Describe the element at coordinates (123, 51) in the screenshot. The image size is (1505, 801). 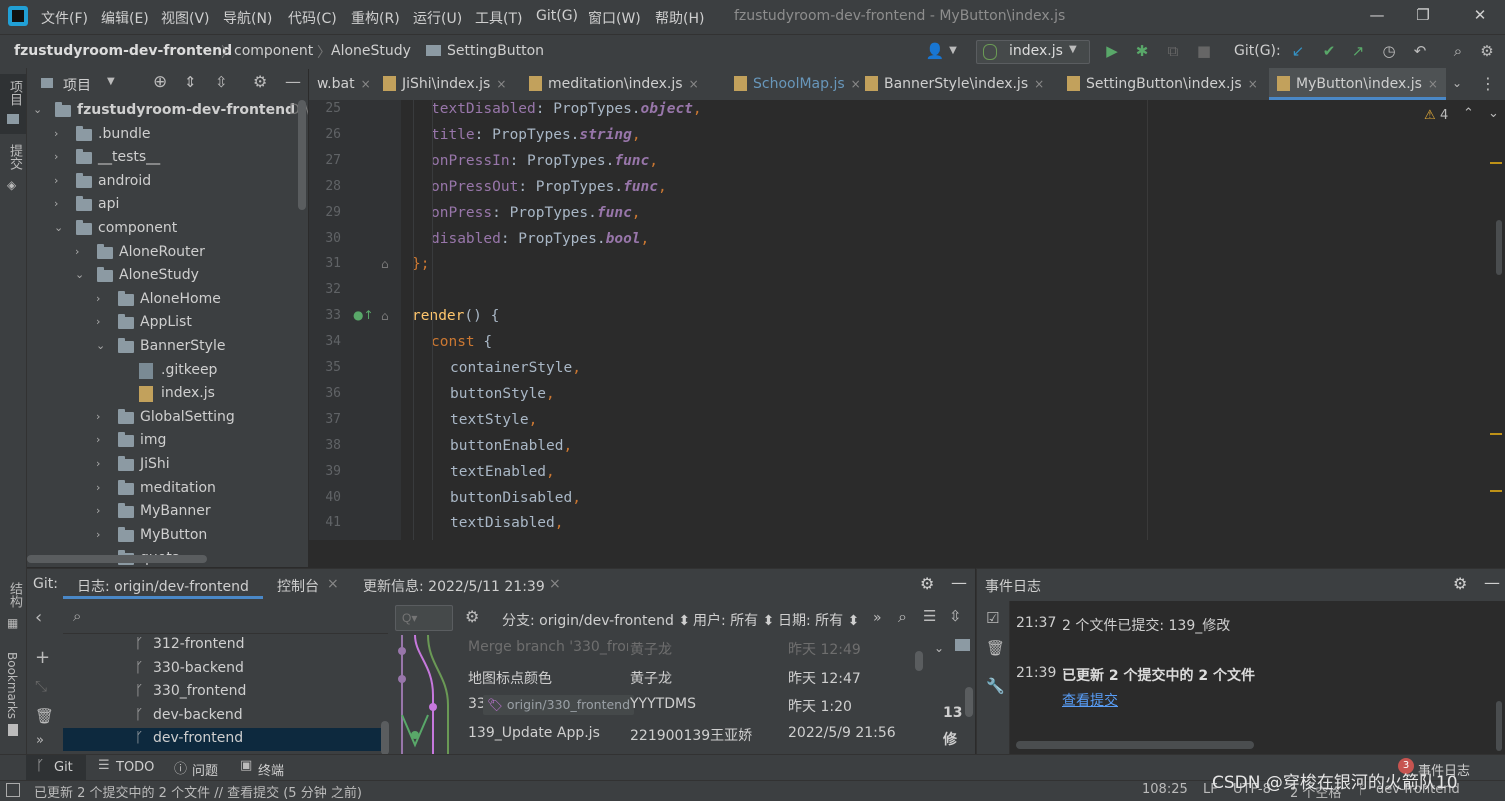
I see `breadcrumb-project: fzustudyroom-dev-frontend` at that location.